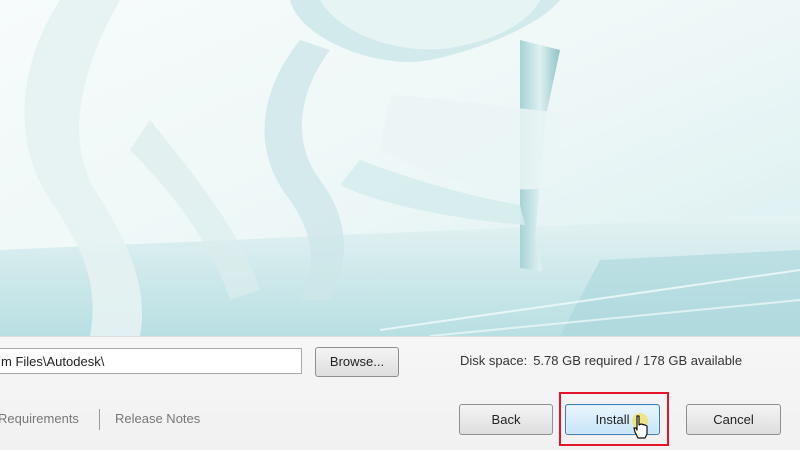 The height and width of the screenshot is (450, 800). What do you see at coordinates (494, 360) in the screenshot?
I see `disk-space-label: Disk space:` at bounding box center [494, 360].